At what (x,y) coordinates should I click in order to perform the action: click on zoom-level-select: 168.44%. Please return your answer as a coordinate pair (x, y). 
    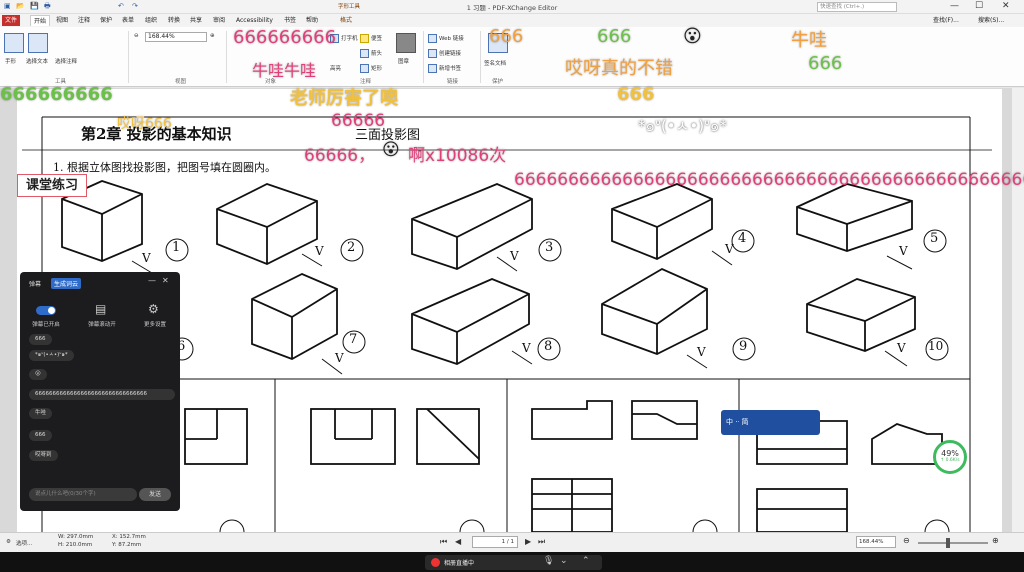
    Looking at the image, I should click on (876, 542).